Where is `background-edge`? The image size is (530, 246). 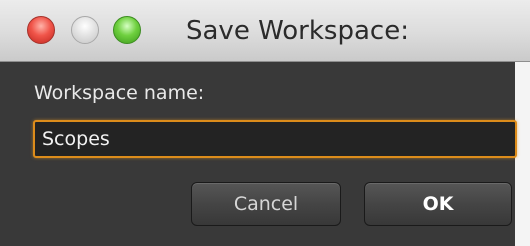
background-edge is located at coordinates (522, 154).